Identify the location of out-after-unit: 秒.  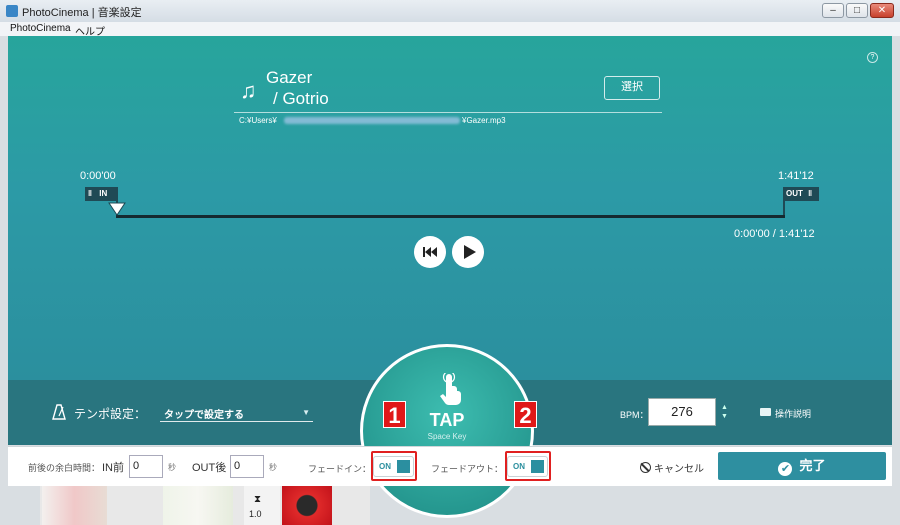
(273, 467).